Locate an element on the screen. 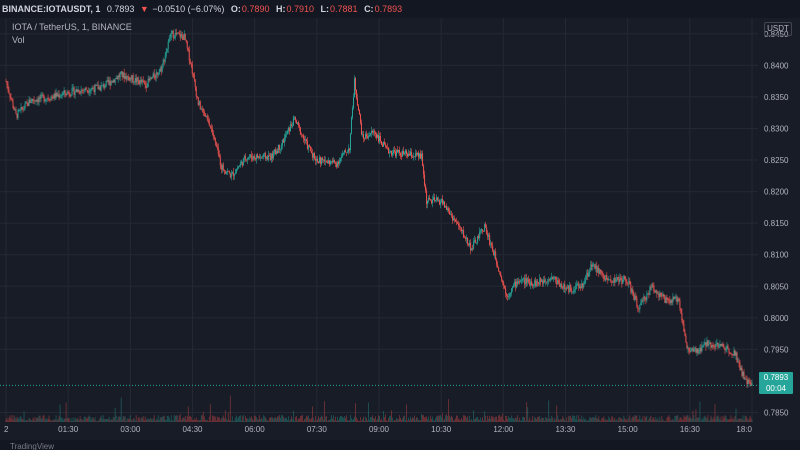  last-price-tag-value: 0.7893 is located at coordinates (776, 377).